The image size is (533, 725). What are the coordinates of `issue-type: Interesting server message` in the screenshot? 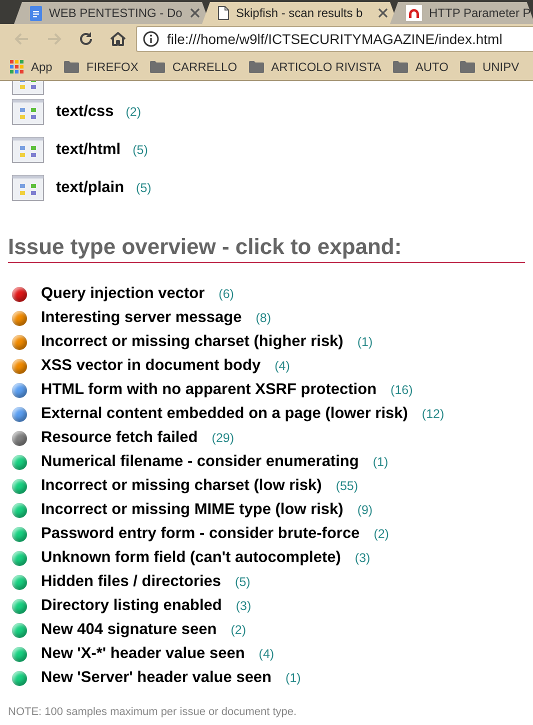 It's located at (141, 318).